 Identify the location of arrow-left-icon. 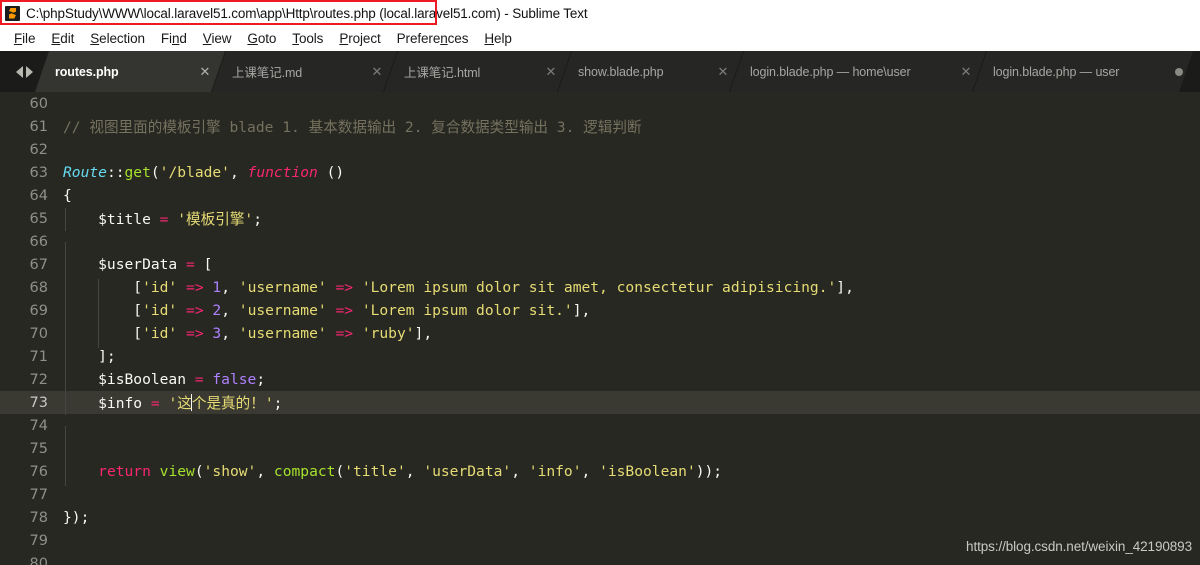
(19, 71).